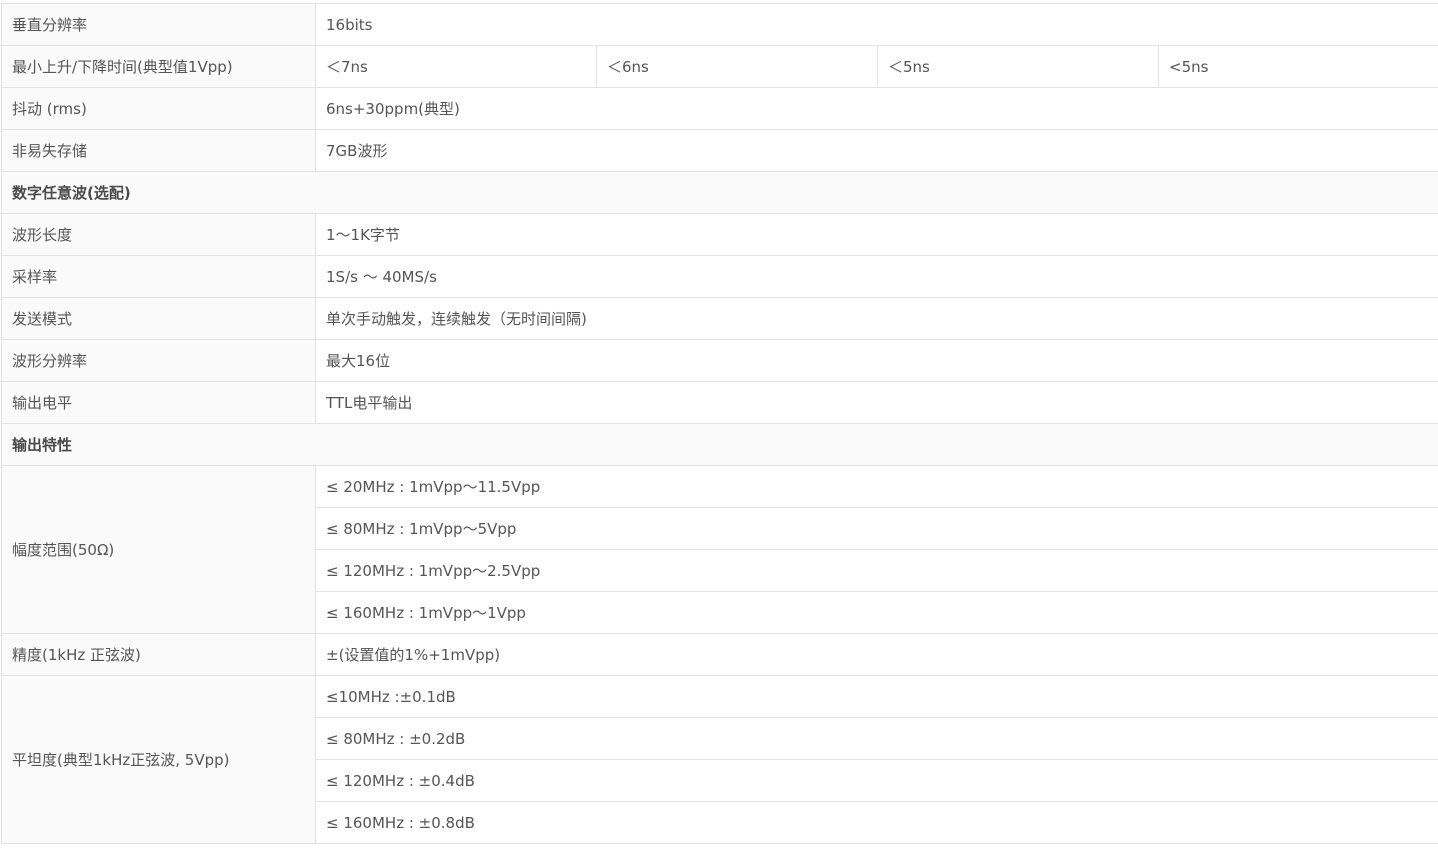 This screenshot has height=864, width=1438. Describe the element at coordinates (737, 66) in the screenshot. I see `row-value: ＜6ns` at that location.